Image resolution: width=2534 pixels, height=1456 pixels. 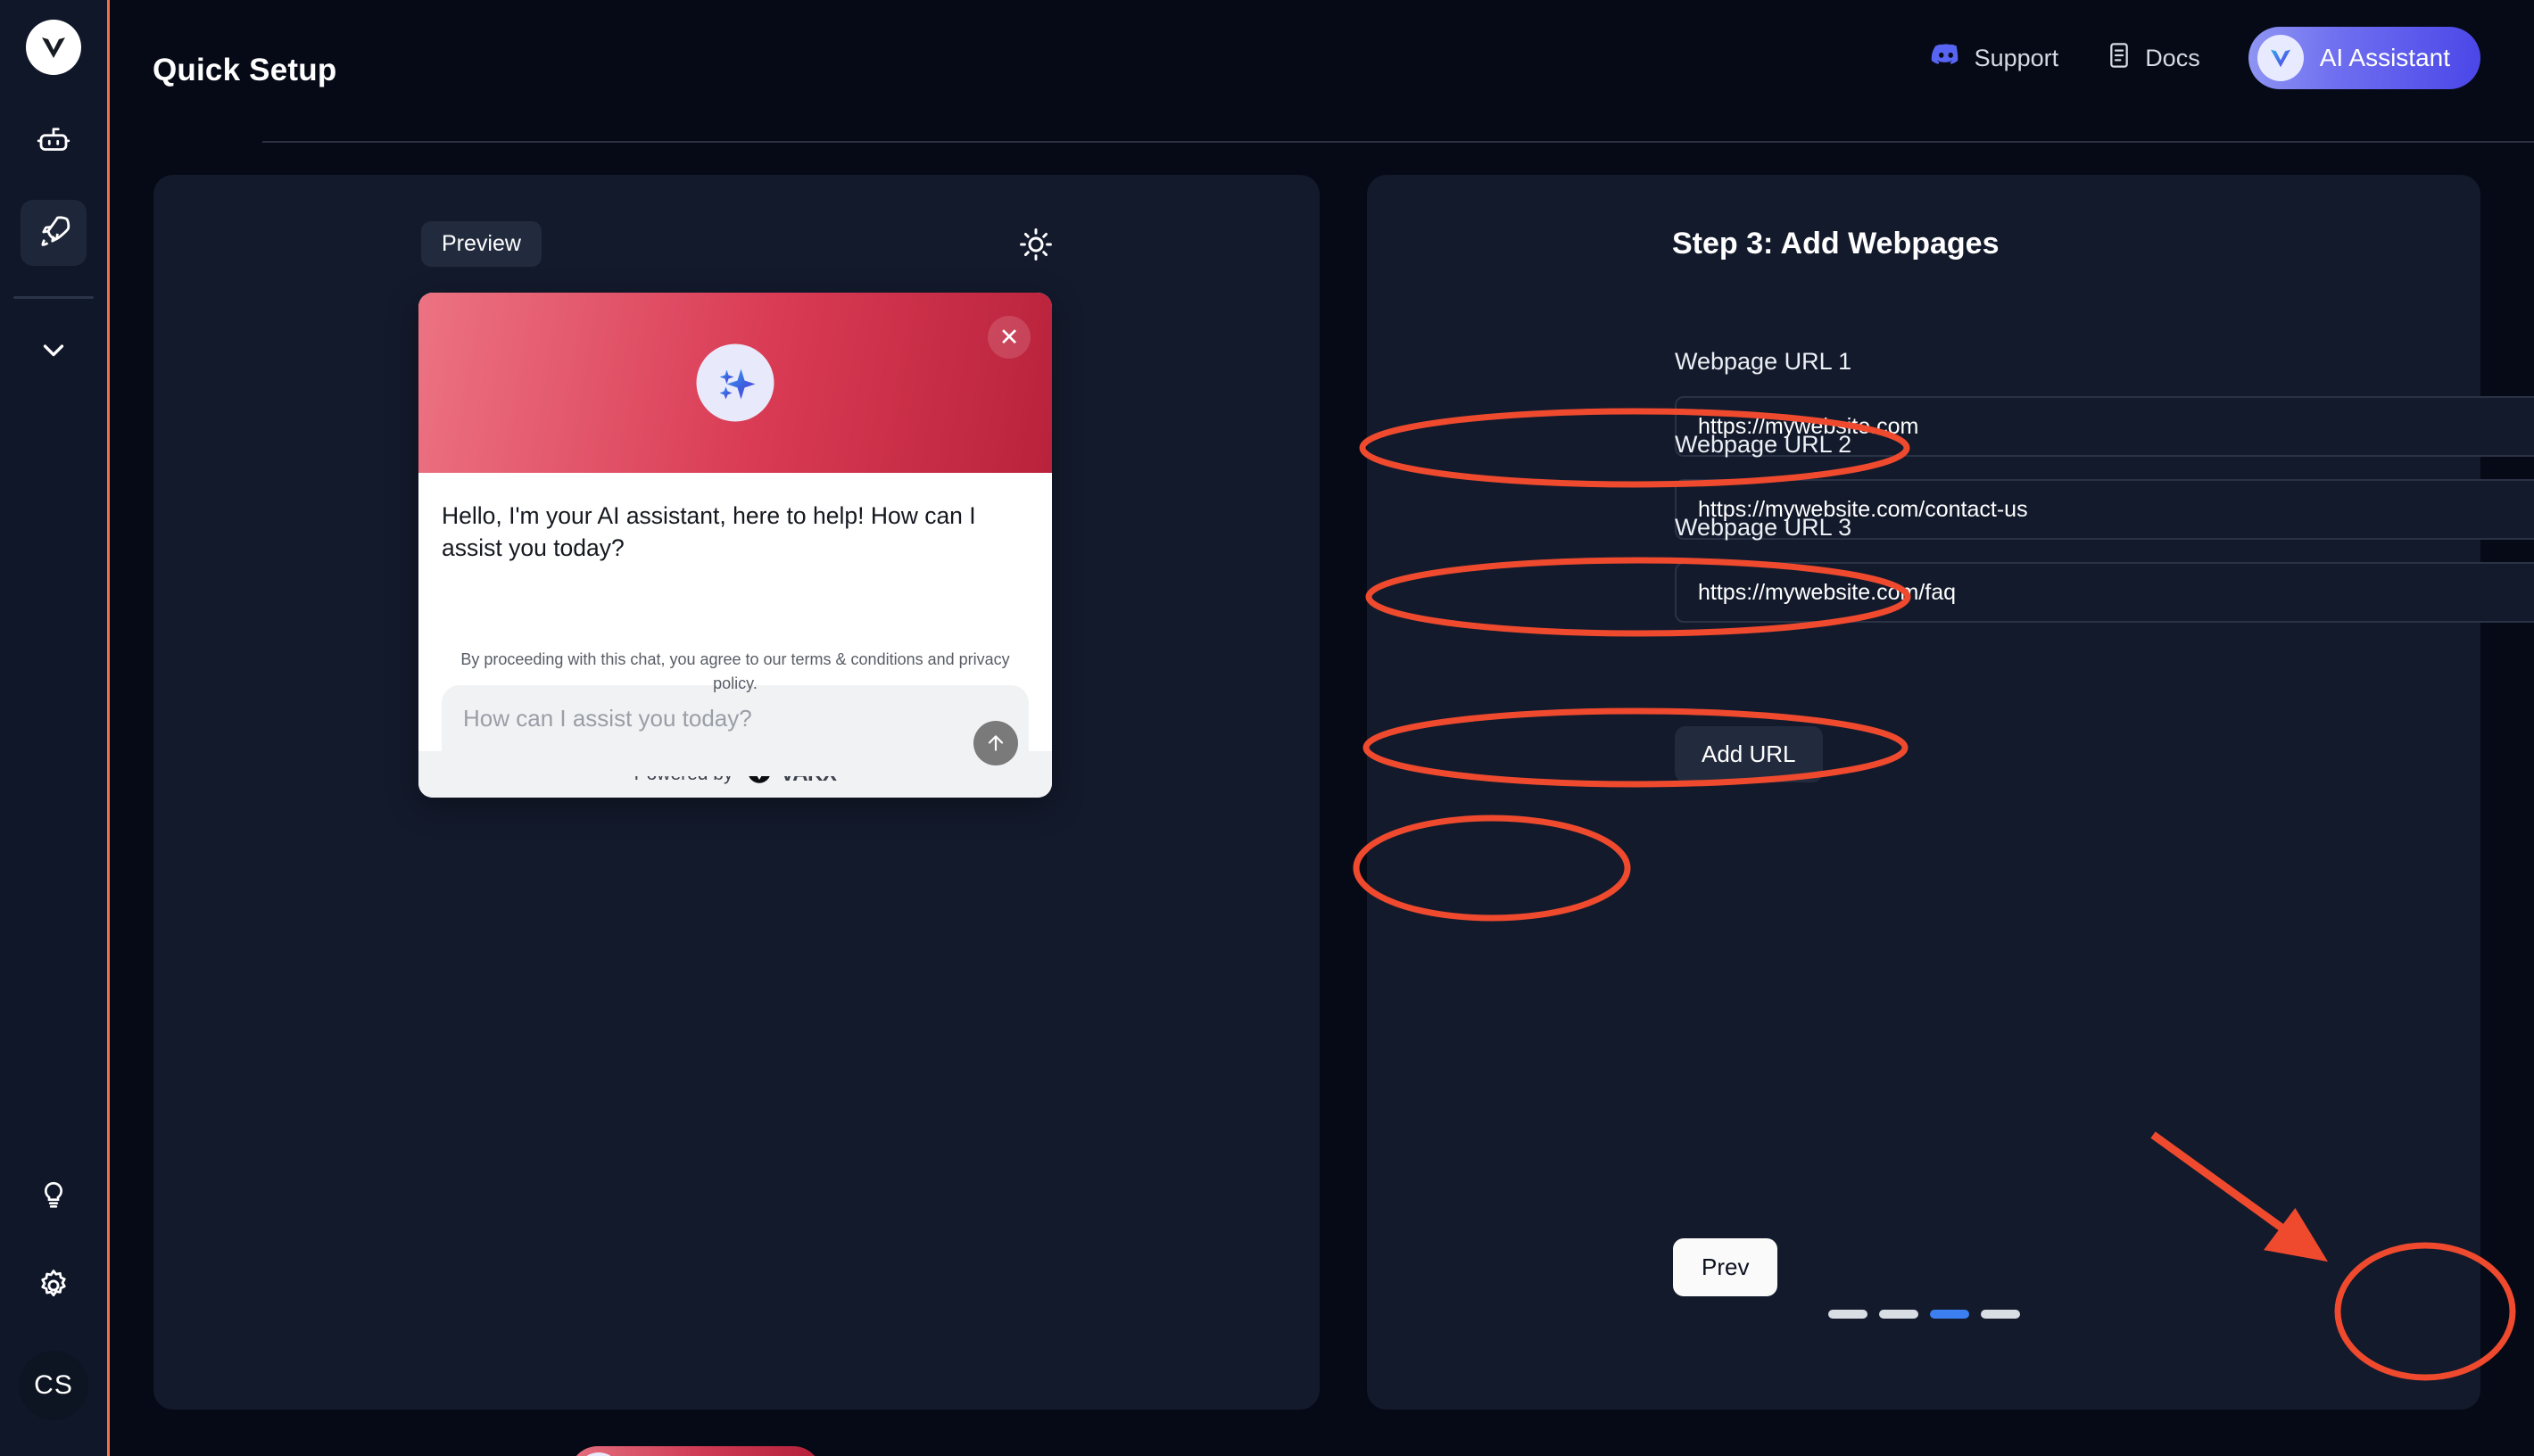 I want to click on chat-input: How can I assist you today?, so click(x=735, y=731).